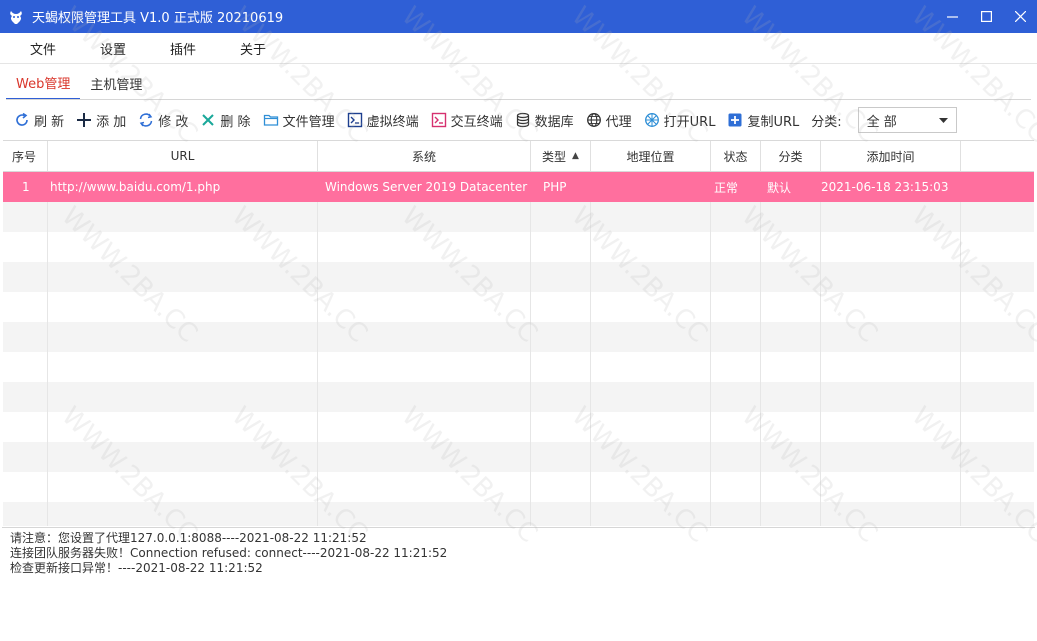  I want to click on tab-host-management: 主机管理, so click(116, 83).